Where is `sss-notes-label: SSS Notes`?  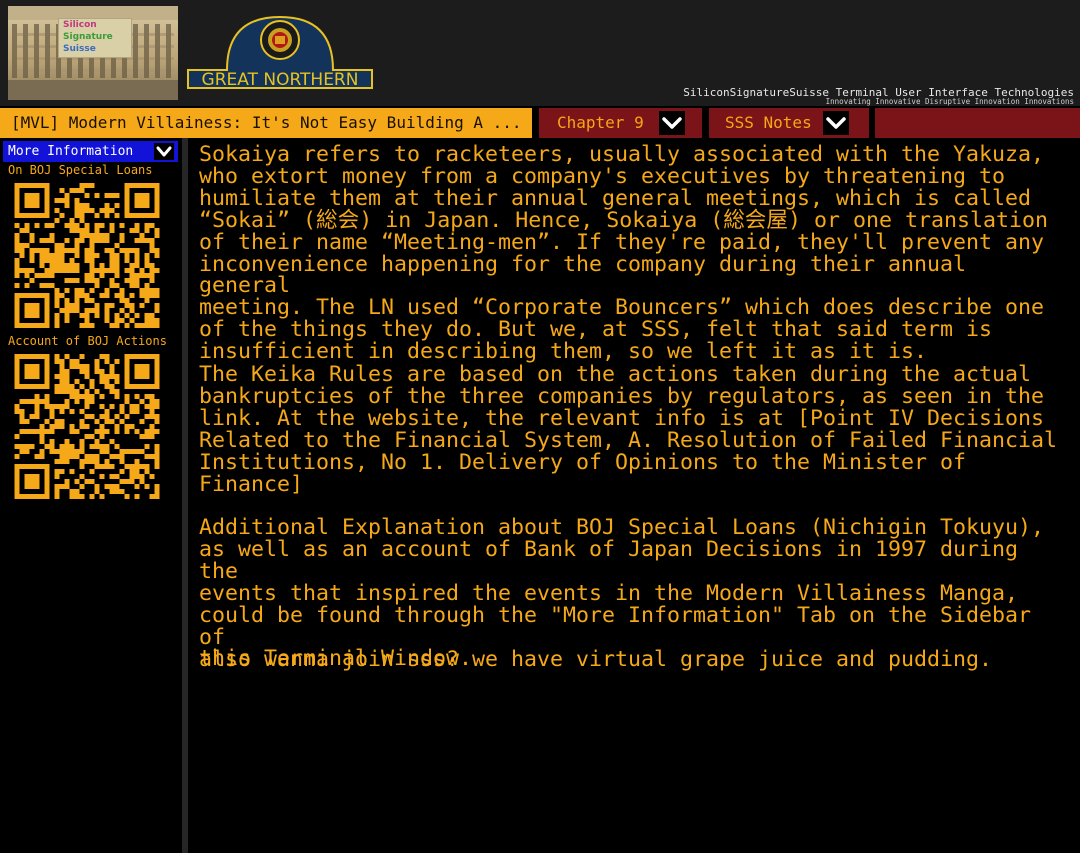 sss-notes-label: SSS Notes is located at coordinates (768, 122).